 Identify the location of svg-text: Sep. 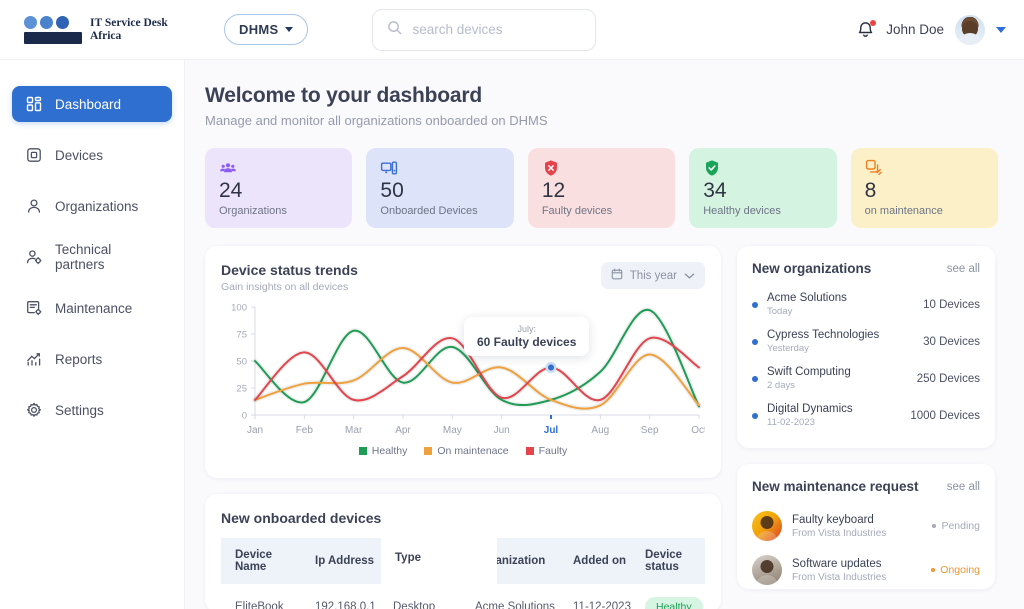
(650, 430).